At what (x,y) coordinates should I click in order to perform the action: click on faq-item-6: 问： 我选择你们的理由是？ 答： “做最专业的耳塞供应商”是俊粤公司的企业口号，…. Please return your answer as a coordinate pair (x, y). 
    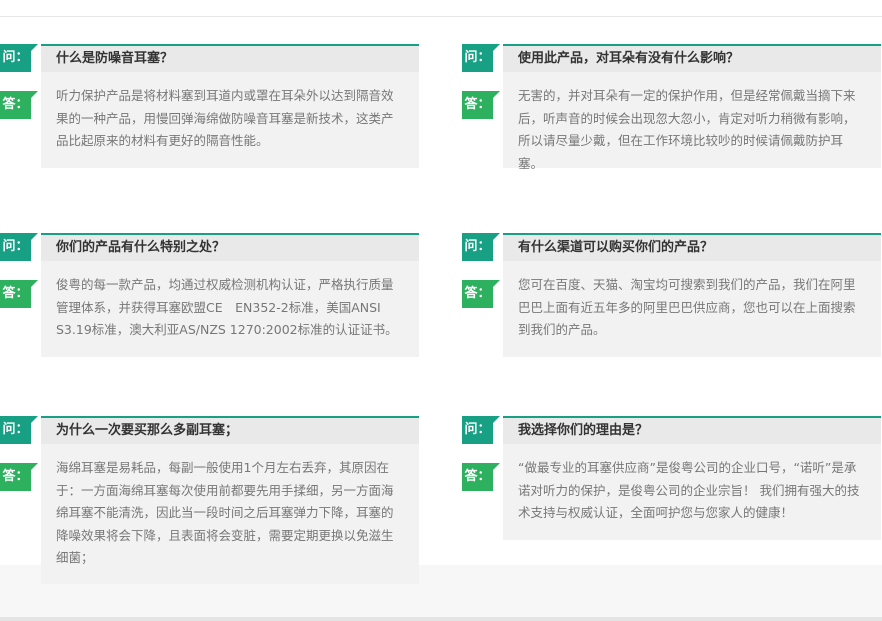
    Looking at the image, I should click on (672, 478).